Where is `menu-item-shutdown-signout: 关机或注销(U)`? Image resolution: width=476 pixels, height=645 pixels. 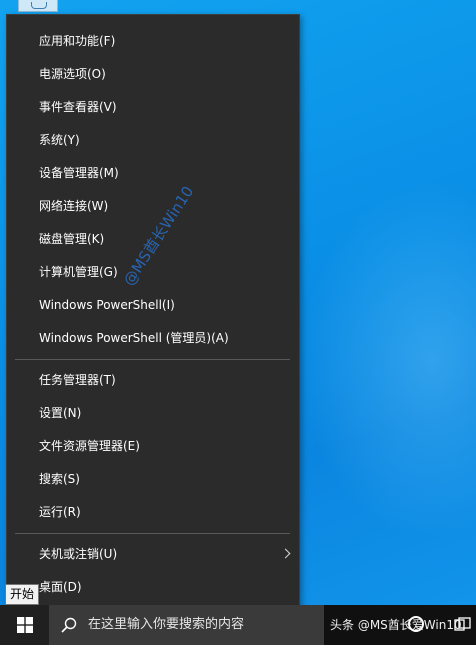 menu-item-shutdown-signout: 关机或注销(U) is located at coordinates (153, 554).